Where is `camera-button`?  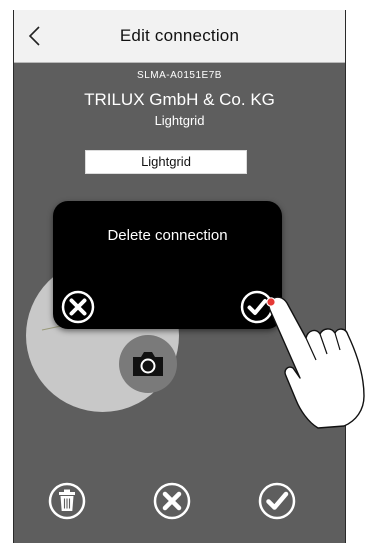
camera-button is located at coordinates (148, 364).